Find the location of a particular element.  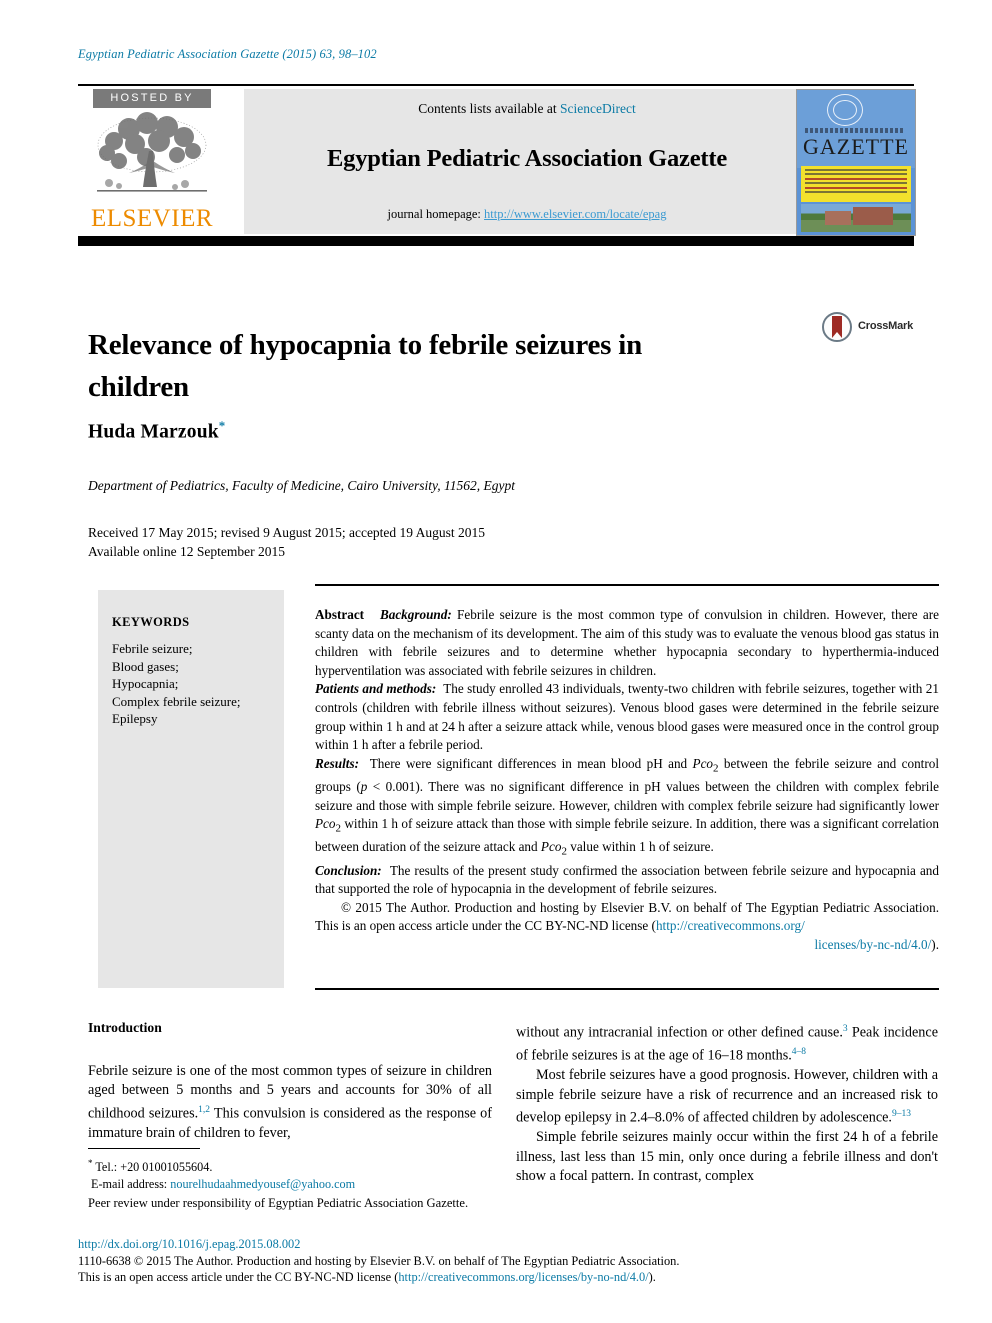

crossmark-icon is located at coordinates (837, 327).